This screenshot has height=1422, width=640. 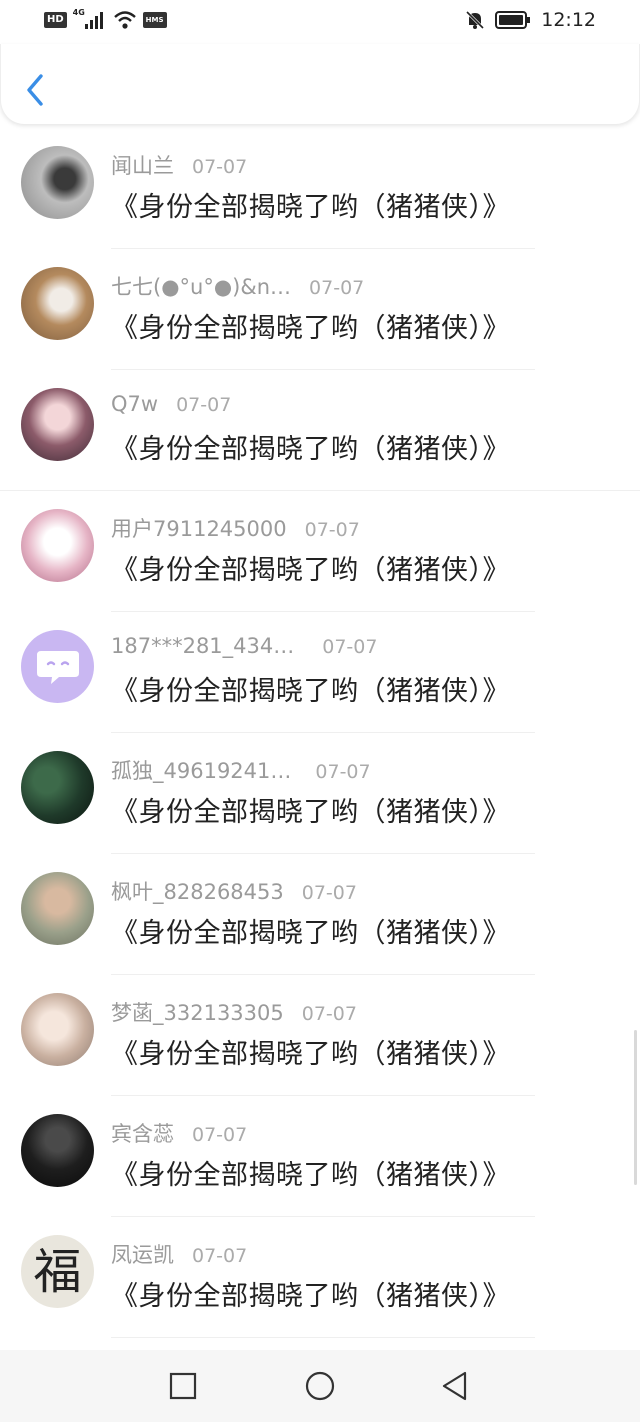 What do you see at coordinates (197, 891) in the screenshot?
I see `username: 枫叶_828268453` at bounding box center [197, 891].